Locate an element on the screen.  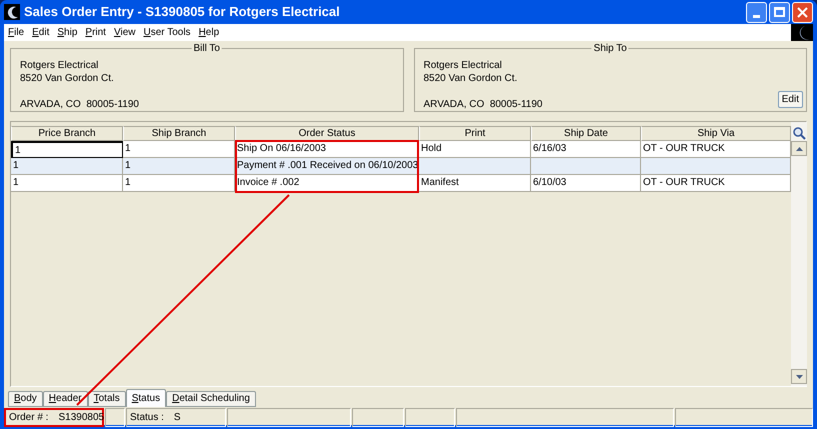
window-title: Sales Order Entry - S1390805 for Rotgers Electrical is located at coordinates (182, 12).